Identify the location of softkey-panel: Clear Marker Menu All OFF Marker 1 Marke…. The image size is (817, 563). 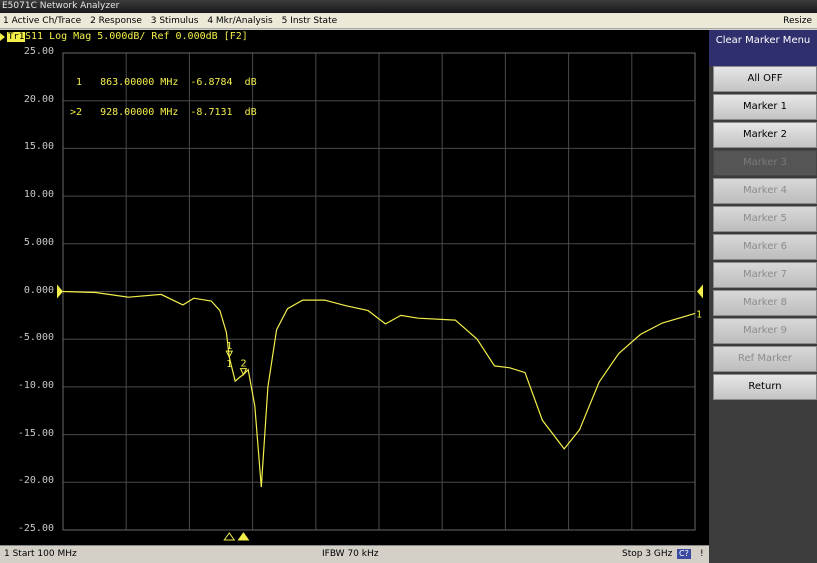
(763, 296).